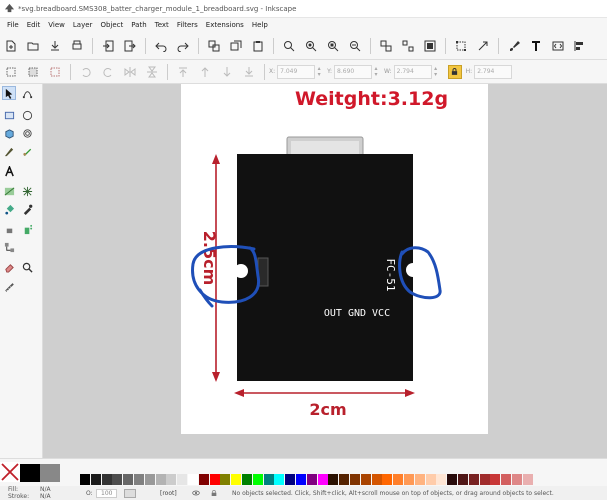  What do you see at coordinates (34, 25) in the screenshot?
I see `menu-edit: Edit` at bounding box center [34, 25].